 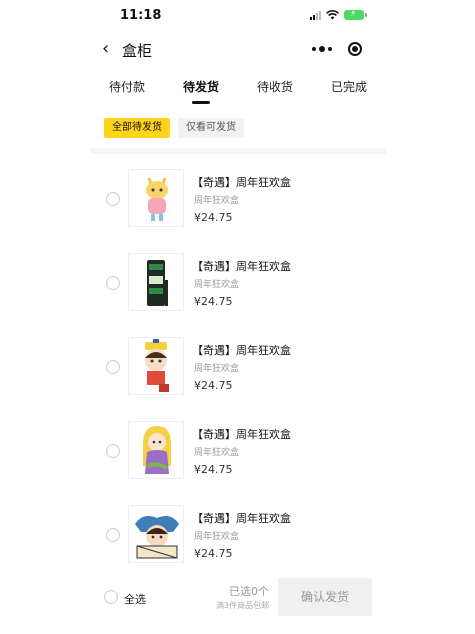 I want to click on filter-shippable-only: 仅看可发货, so click(x=211, y=128).